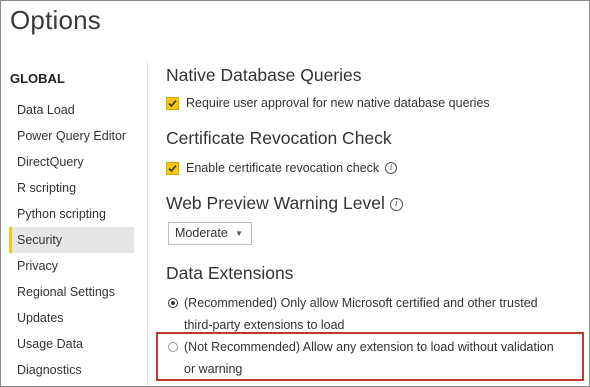 The height and width of the screenshot is (387, 590). What do you see at coordinates (201, 233) in the screenshot?
I see `dropdown-selected-value: Moderate` at bounding box center [201, 233].